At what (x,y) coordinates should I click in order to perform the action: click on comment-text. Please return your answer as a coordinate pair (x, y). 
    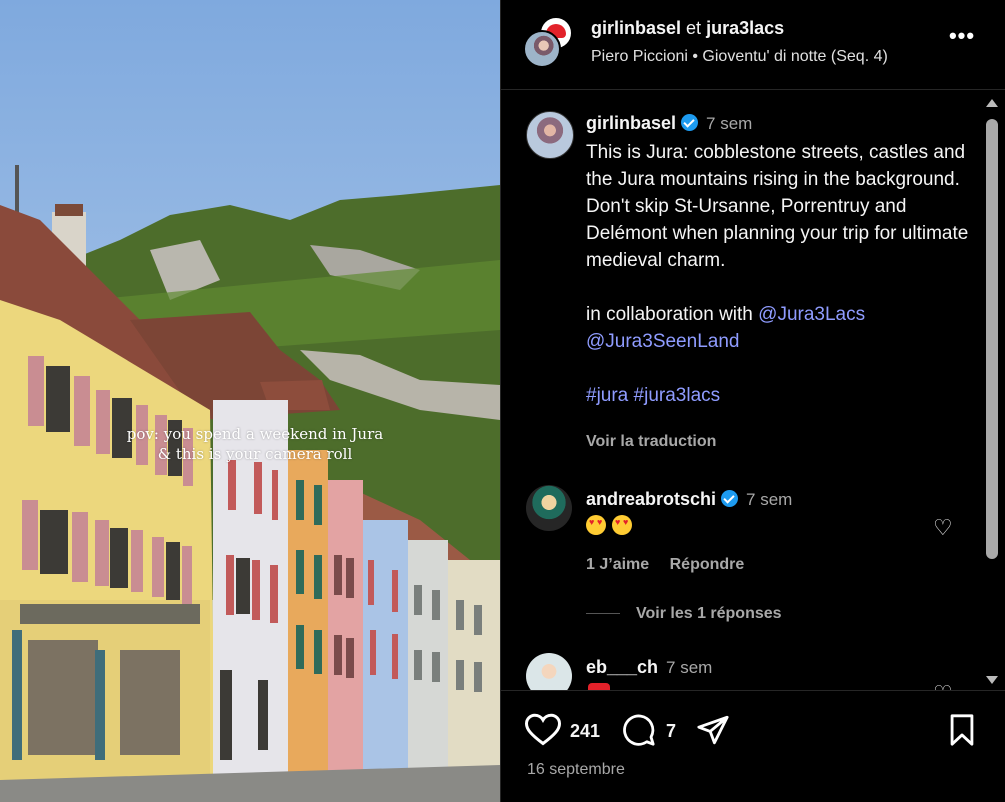
    Looking at the image, I should click on (612, 526).